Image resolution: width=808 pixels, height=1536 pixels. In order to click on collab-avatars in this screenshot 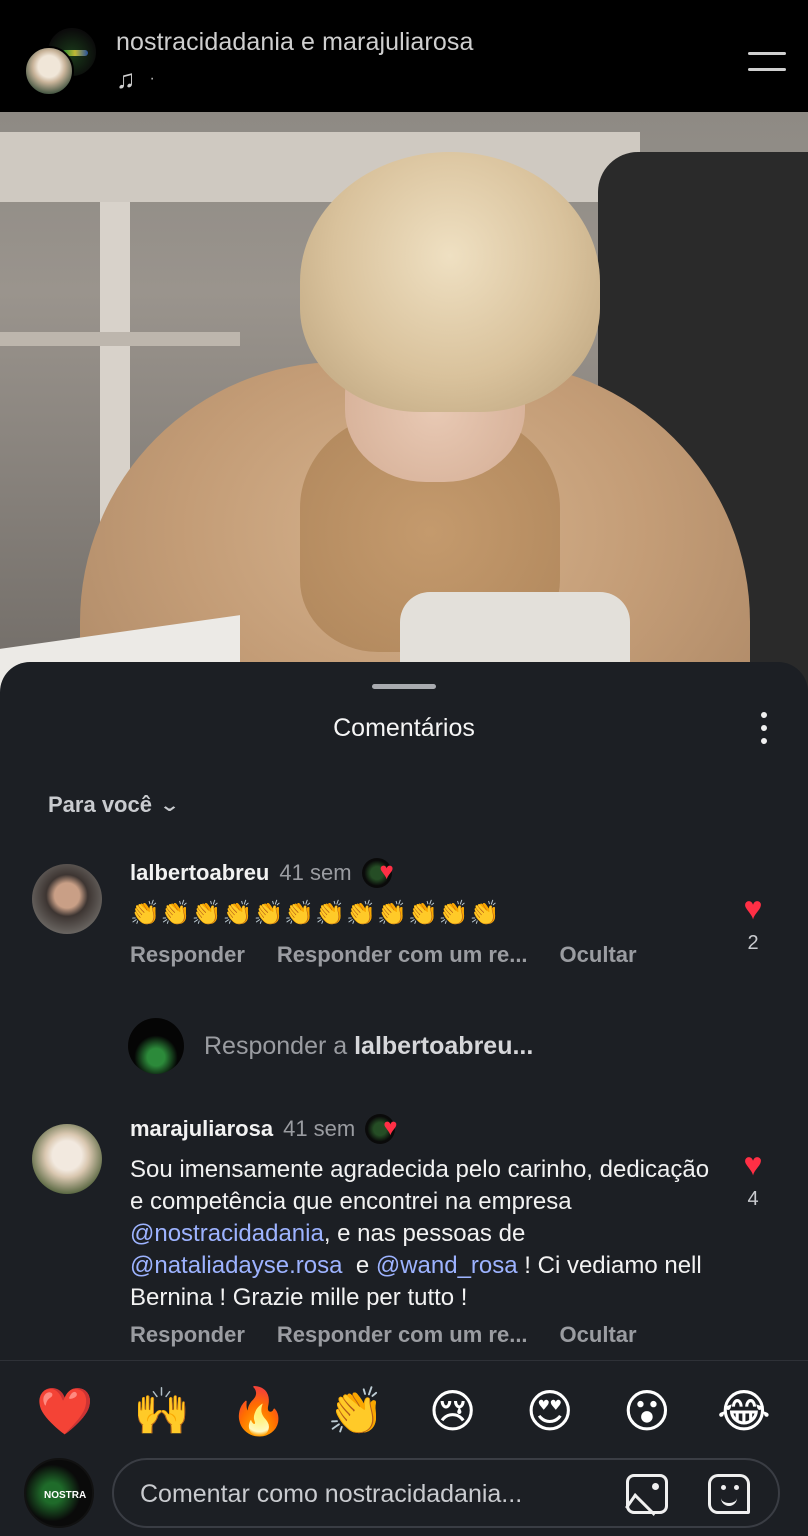, I will do `click(62, 62)`.